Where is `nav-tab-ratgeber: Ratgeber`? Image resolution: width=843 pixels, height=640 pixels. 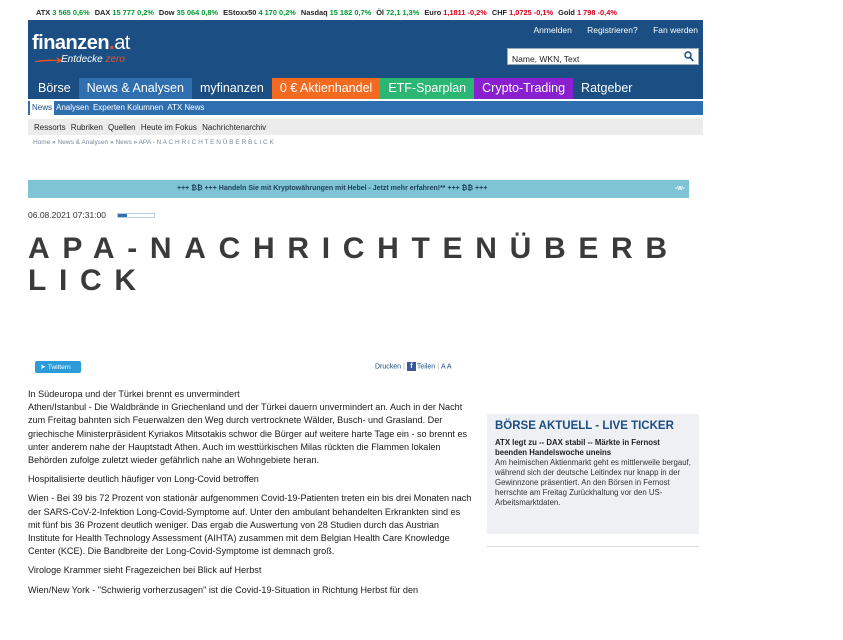 nav-tab-ratgeber: Ratgeber is located at coordinates (607, 88).